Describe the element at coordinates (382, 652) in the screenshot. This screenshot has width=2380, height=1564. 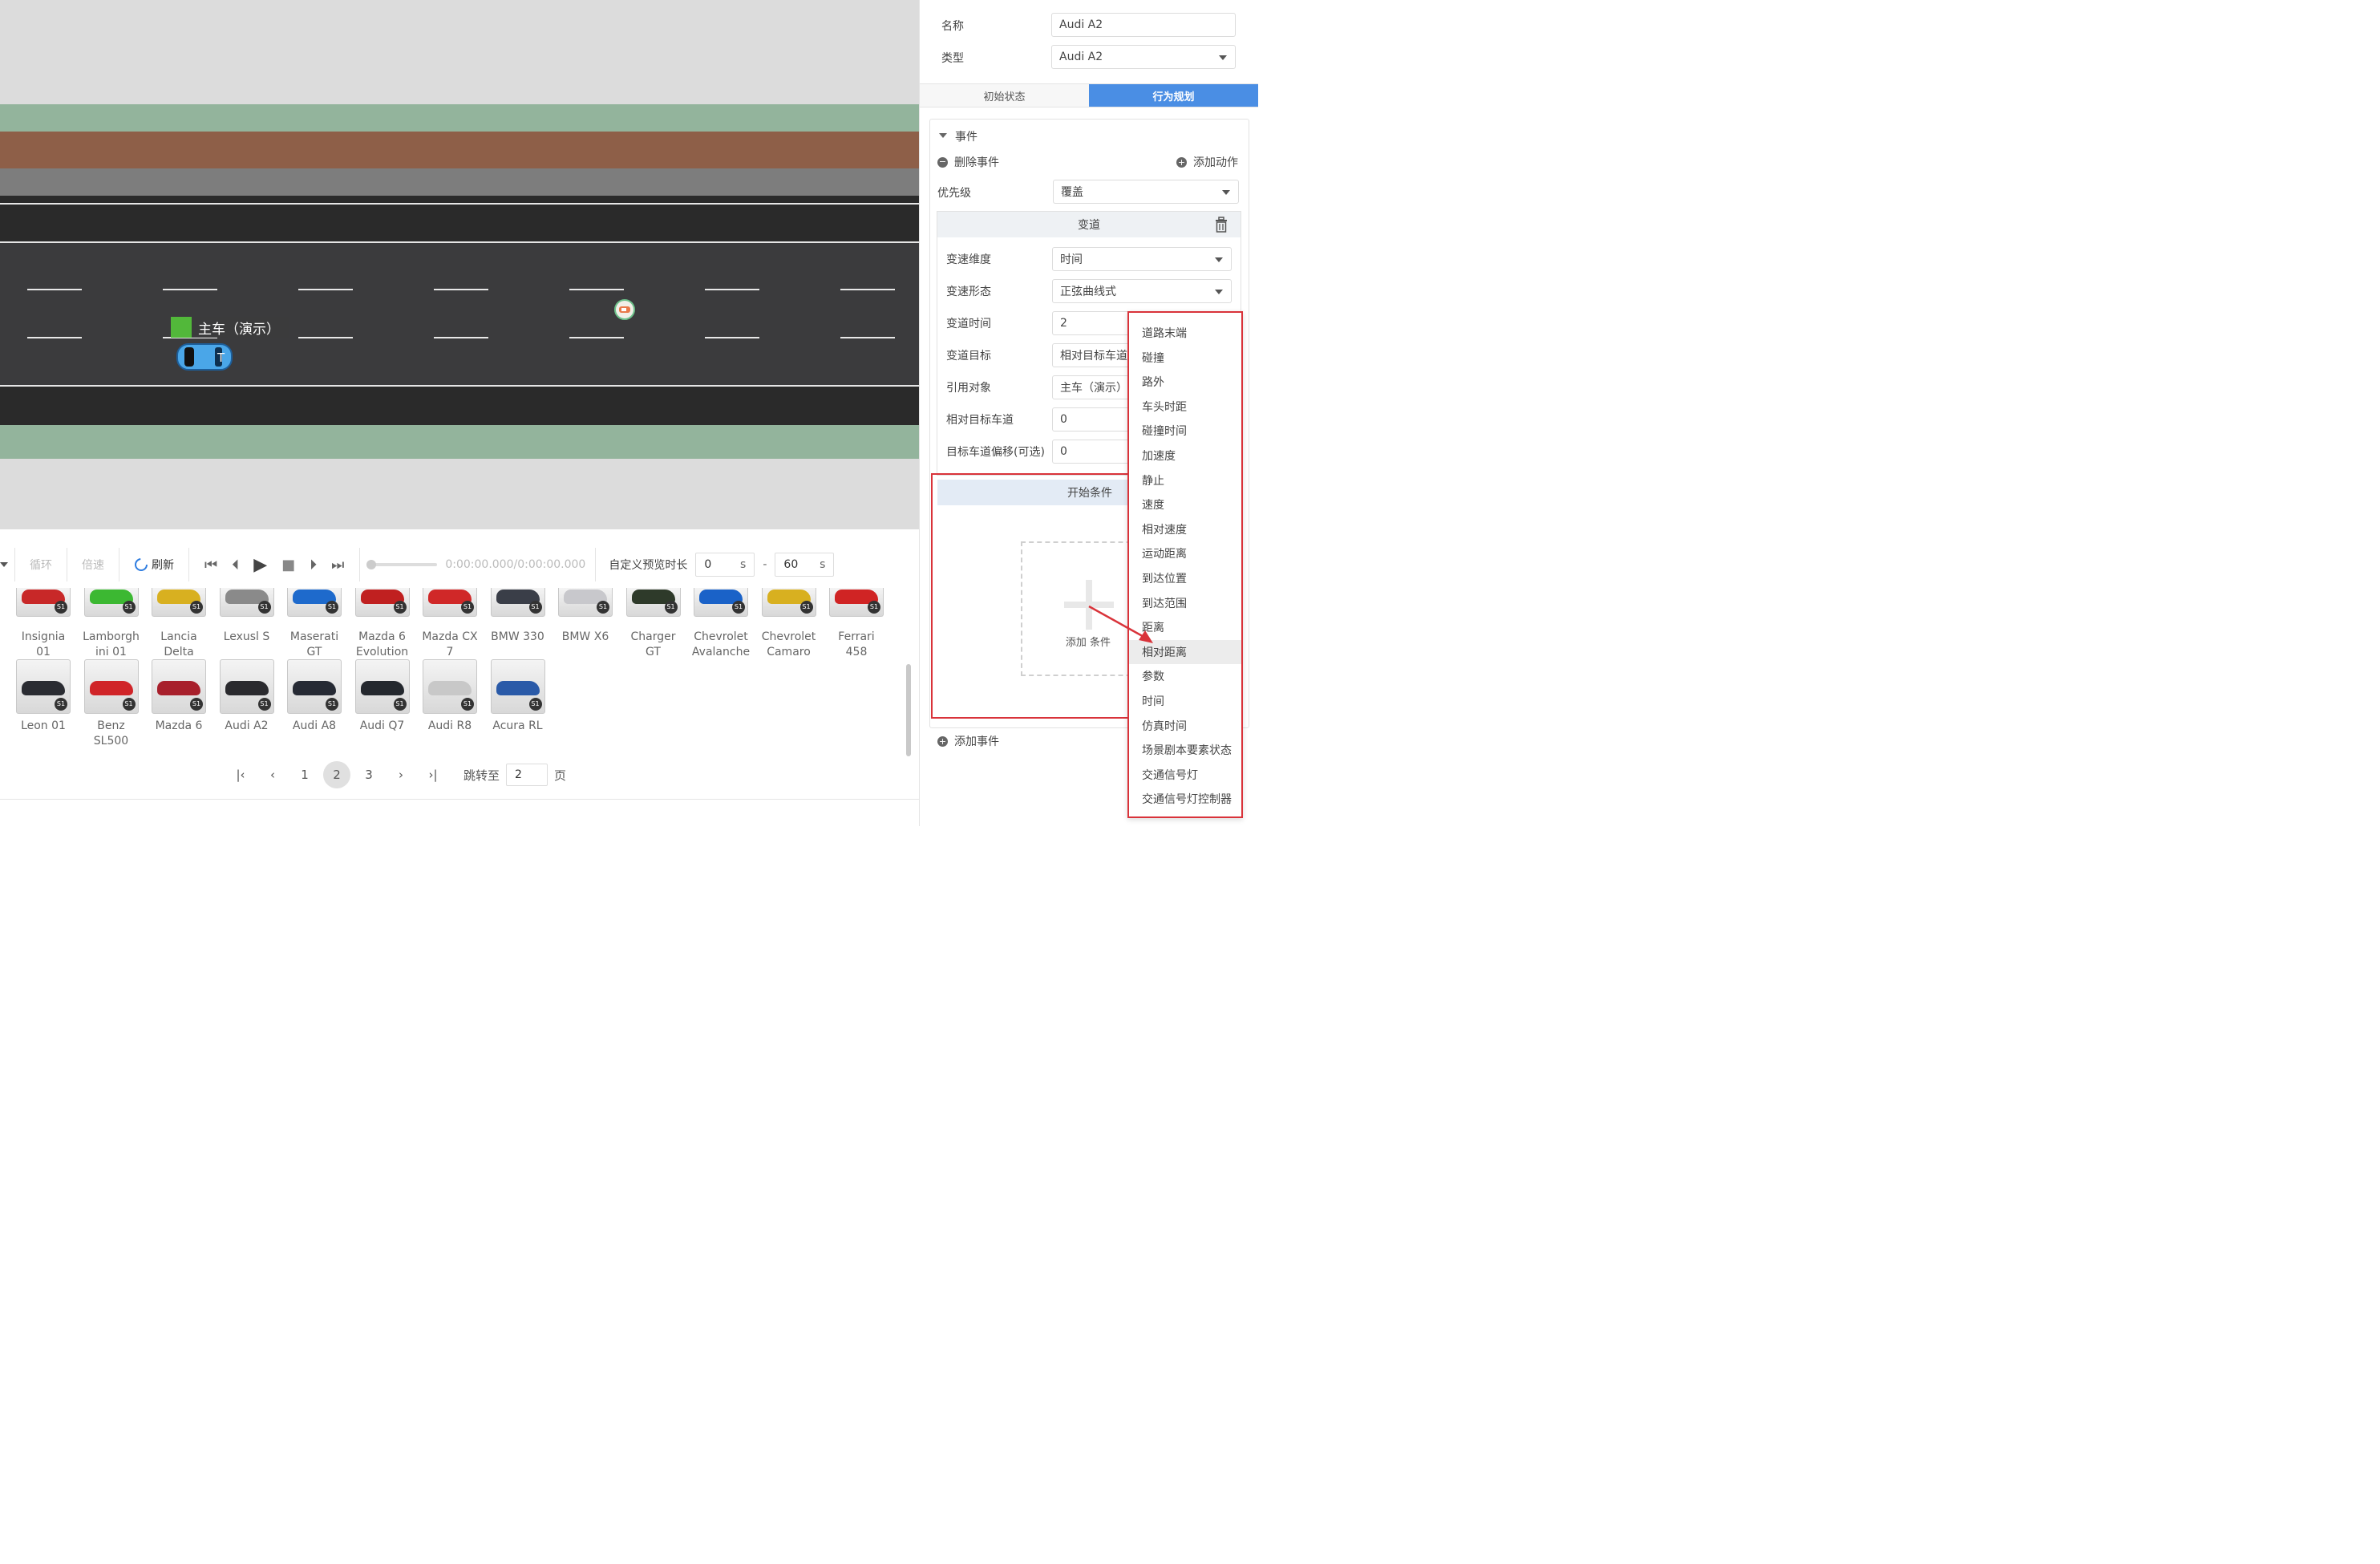
I see `vehicle-name: Evolution` at that location.